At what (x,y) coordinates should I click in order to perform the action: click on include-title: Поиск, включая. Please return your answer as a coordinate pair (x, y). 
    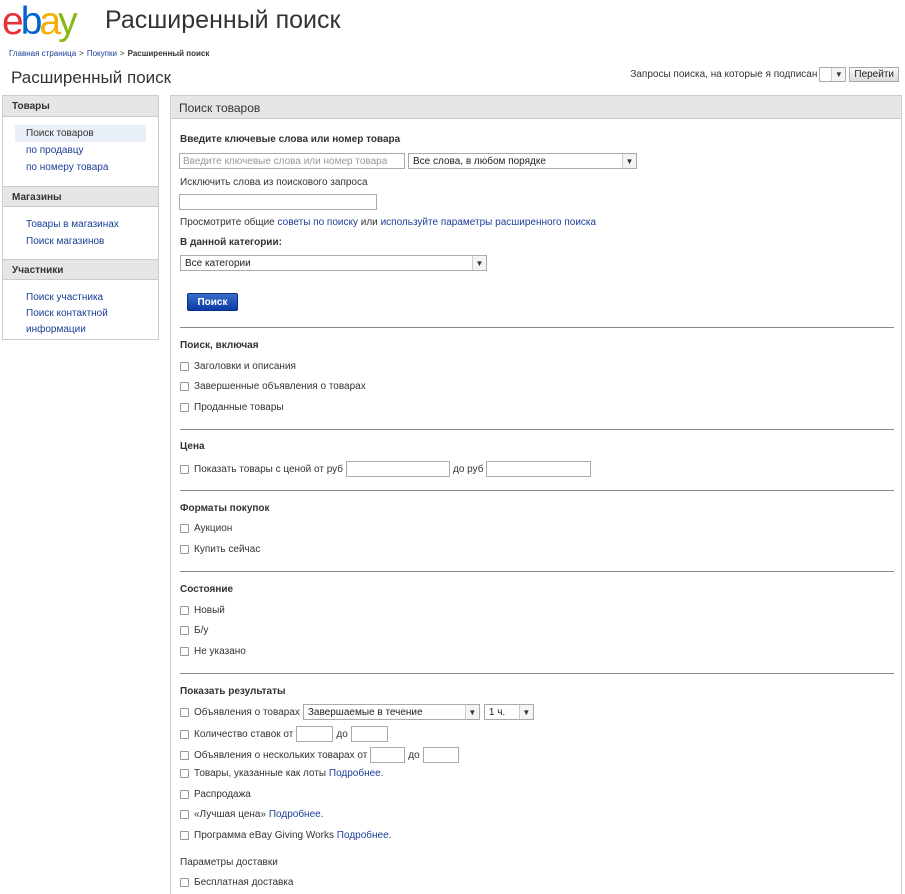
    Looking at the image, I should click on (219, 345).